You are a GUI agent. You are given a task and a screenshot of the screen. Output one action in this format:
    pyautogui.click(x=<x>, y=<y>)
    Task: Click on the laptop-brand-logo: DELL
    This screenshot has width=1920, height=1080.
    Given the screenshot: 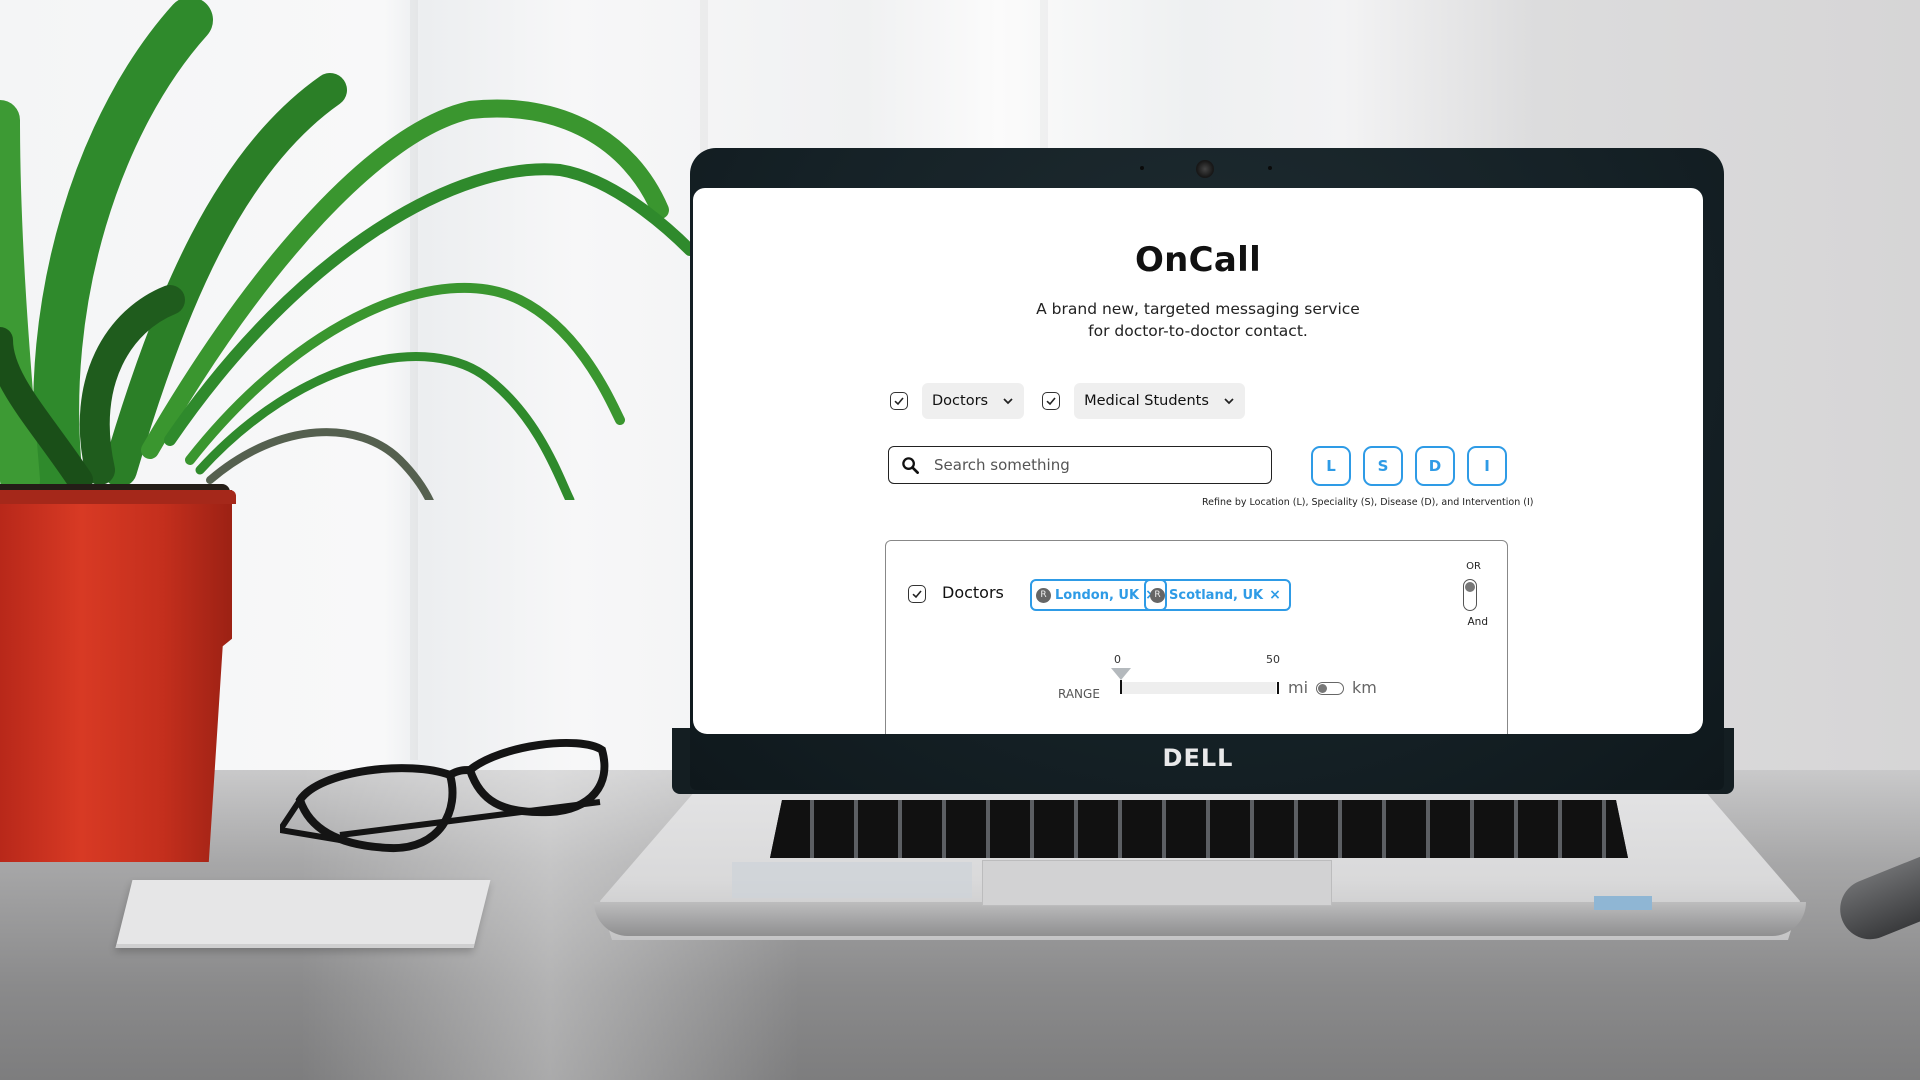 What is the action you would take?
    pyautogui.click(x=1198, y=758)
    